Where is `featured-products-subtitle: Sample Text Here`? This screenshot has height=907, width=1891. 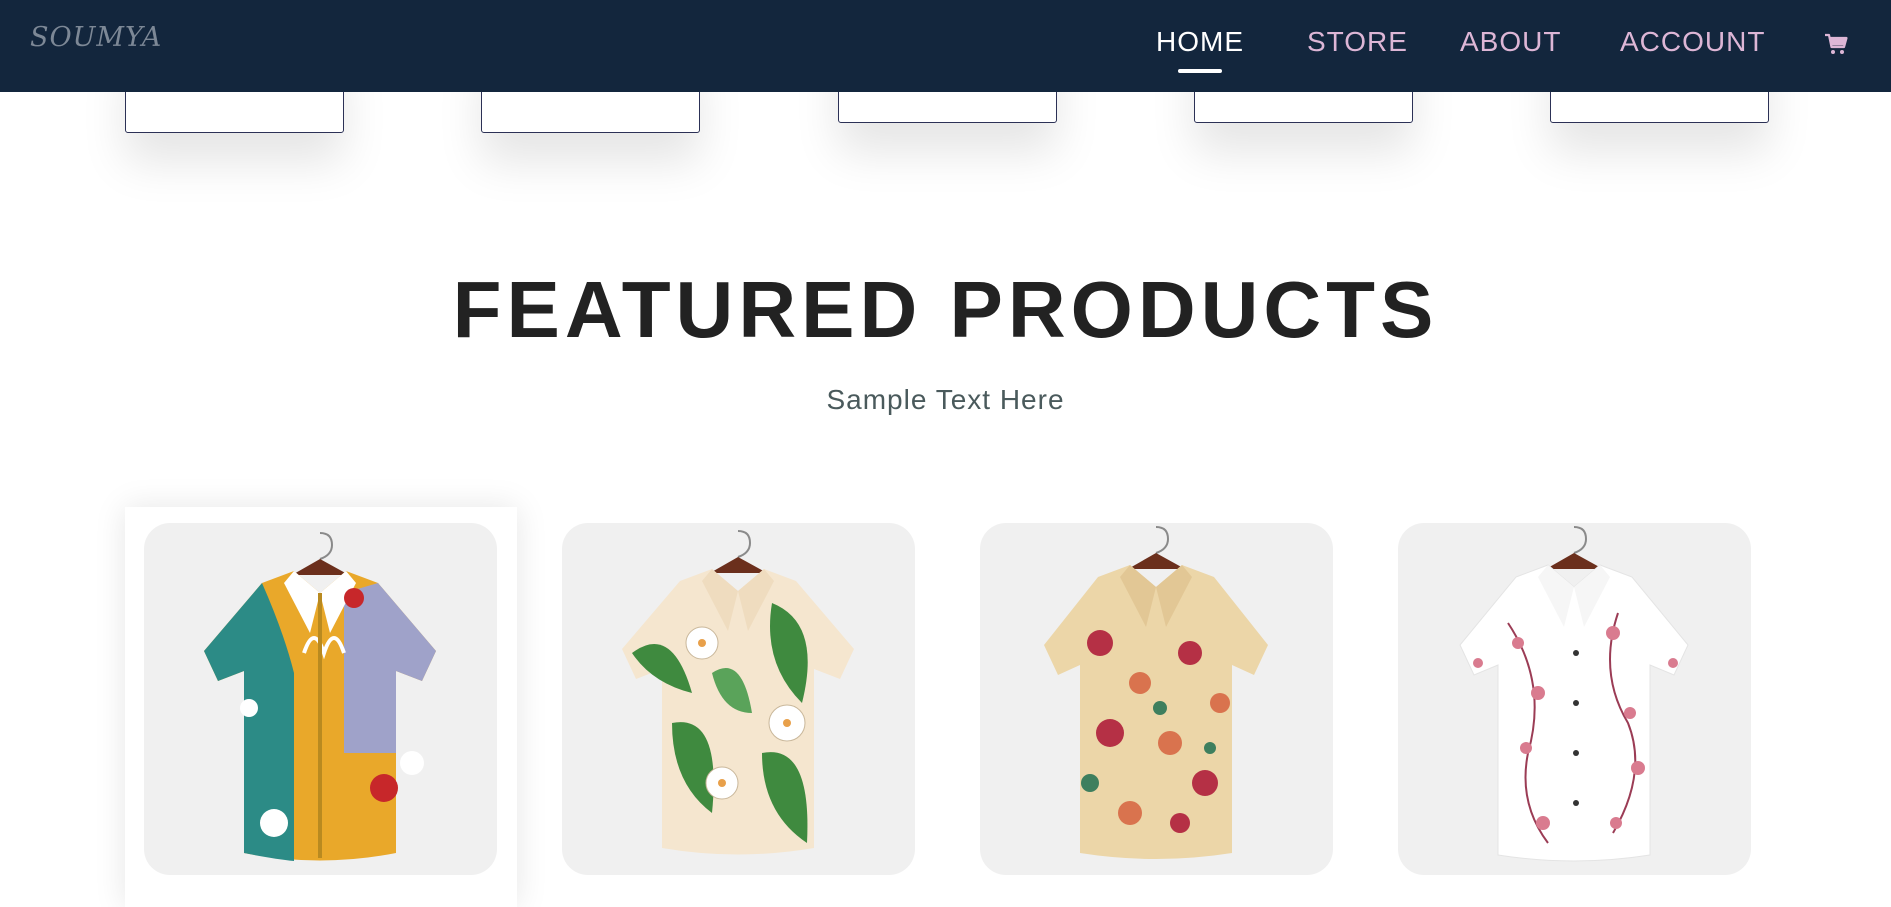 featured-products-subtitle: Sample Text Here is located at coordinates (945, 399).